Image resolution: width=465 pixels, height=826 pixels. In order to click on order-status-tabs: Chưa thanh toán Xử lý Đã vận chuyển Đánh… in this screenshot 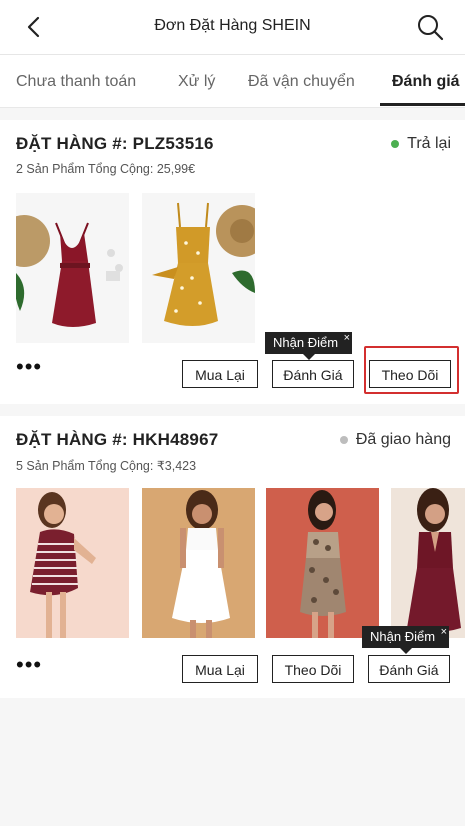, I will do `click(232, 81)`.